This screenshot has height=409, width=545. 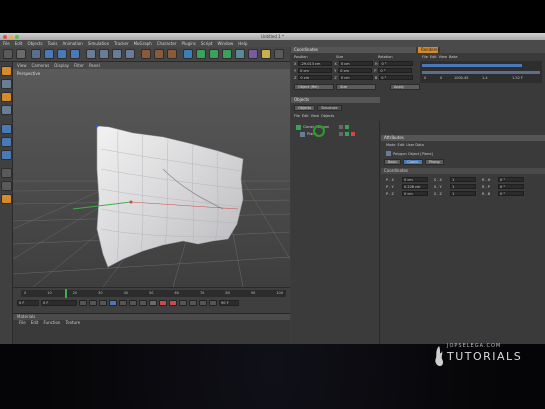 I want to click on menu-mograph: MoGraph, so click(x=143, y=43).